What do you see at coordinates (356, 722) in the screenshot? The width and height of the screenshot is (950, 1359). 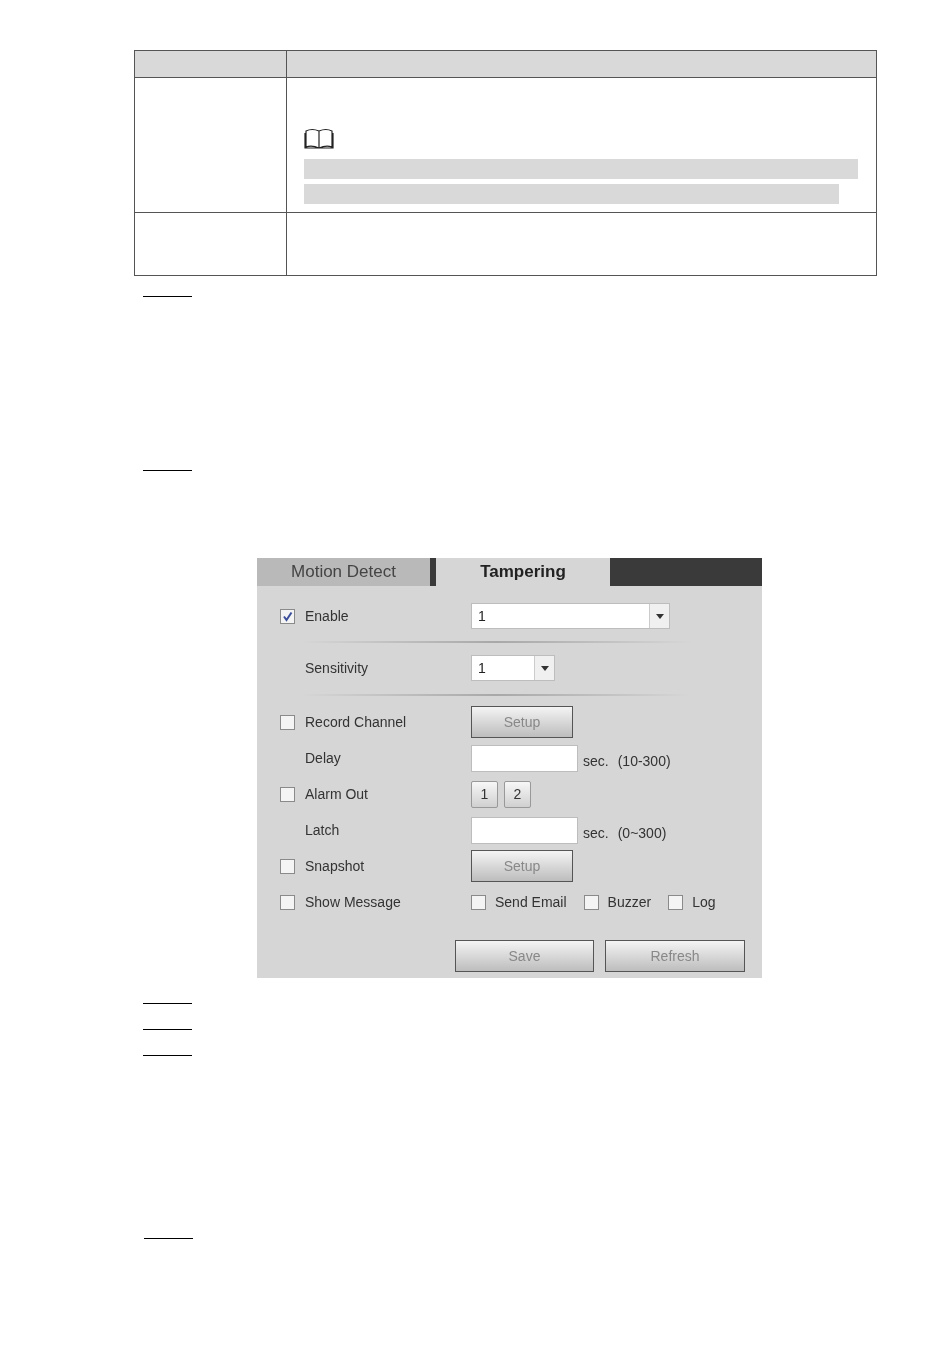 I see `field-label: Record Channel` at bounding box center [356, 722].